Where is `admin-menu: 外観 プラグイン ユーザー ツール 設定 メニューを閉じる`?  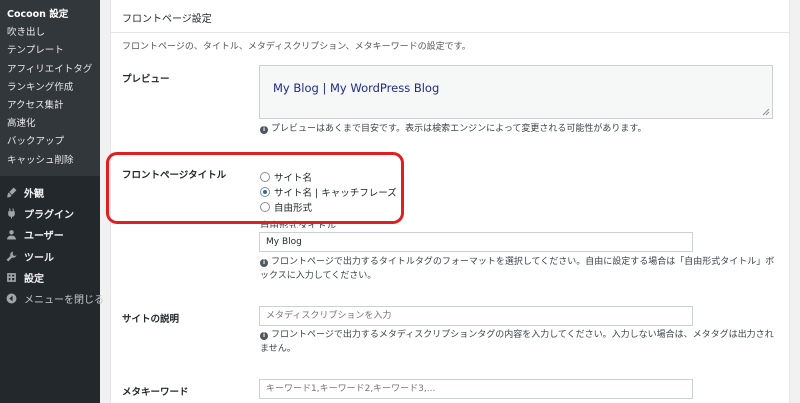
admin-menu: 外観 プラグイン ユーザー ツール 設定 メニューを閉じる is located at coordinates (52, 243).